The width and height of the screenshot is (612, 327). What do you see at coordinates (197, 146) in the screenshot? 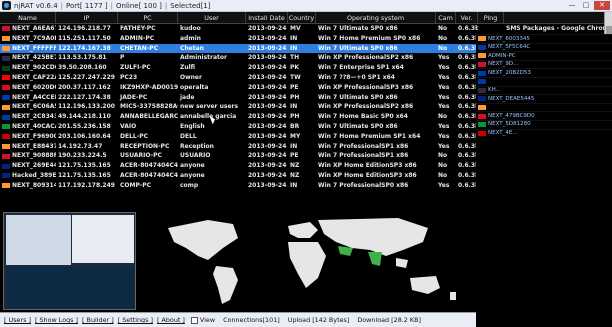
I see `cell-user: Reception` at bounding box center [197, 146].